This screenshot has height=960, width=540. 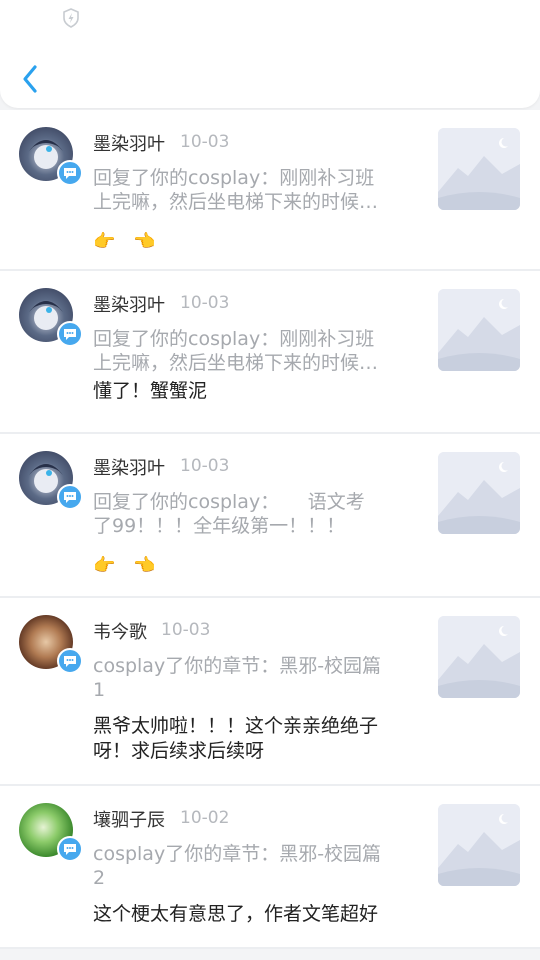 I want to click on shield-bolt-icon, so click(x=71, y=18).